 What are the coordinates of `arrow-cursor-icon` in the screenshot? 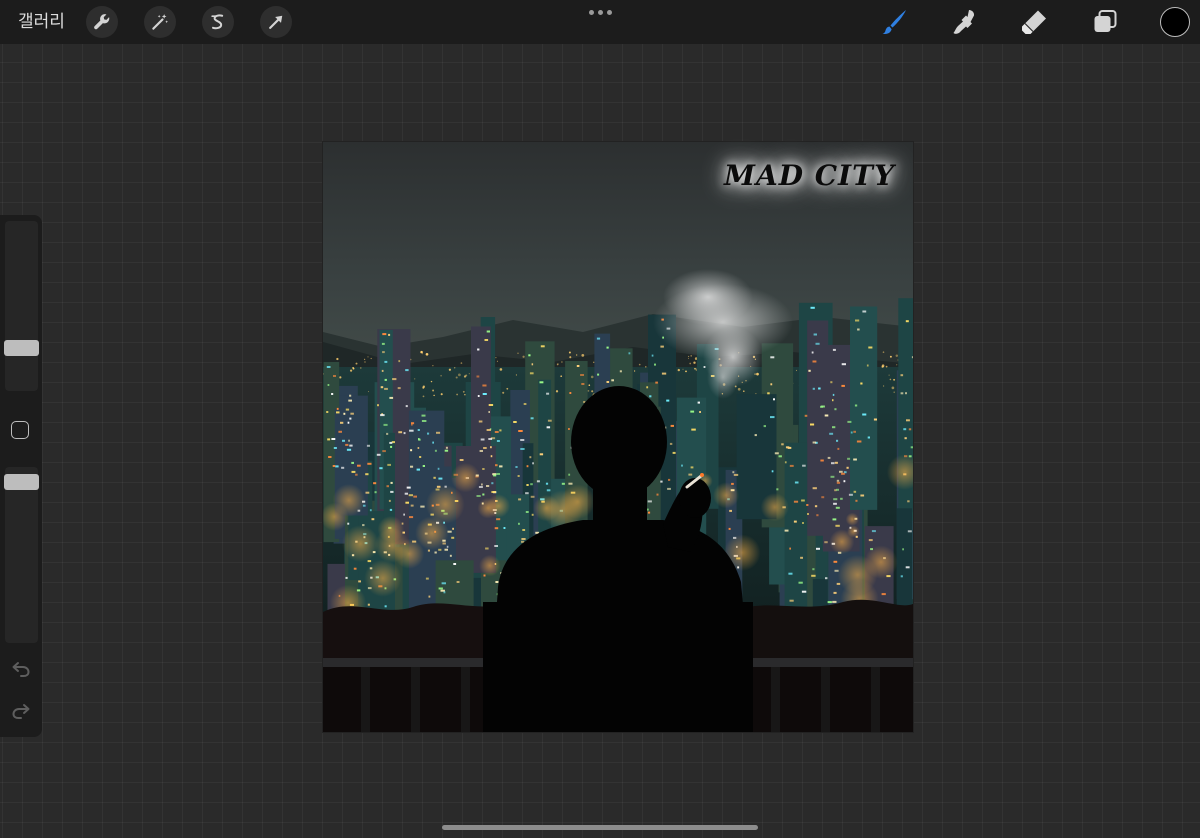 It's located at (276, 22).